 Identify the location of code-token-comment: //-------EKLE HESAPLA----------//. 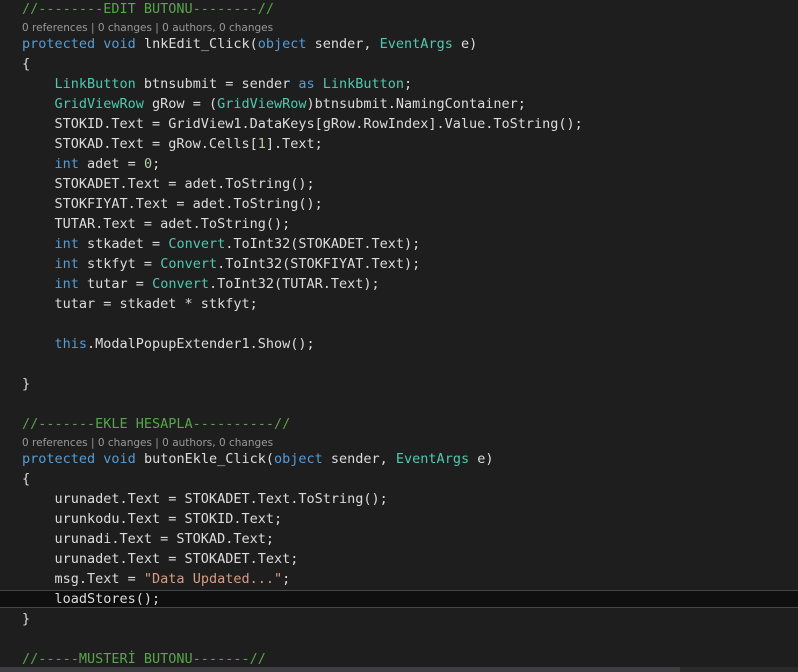
(156, 424).